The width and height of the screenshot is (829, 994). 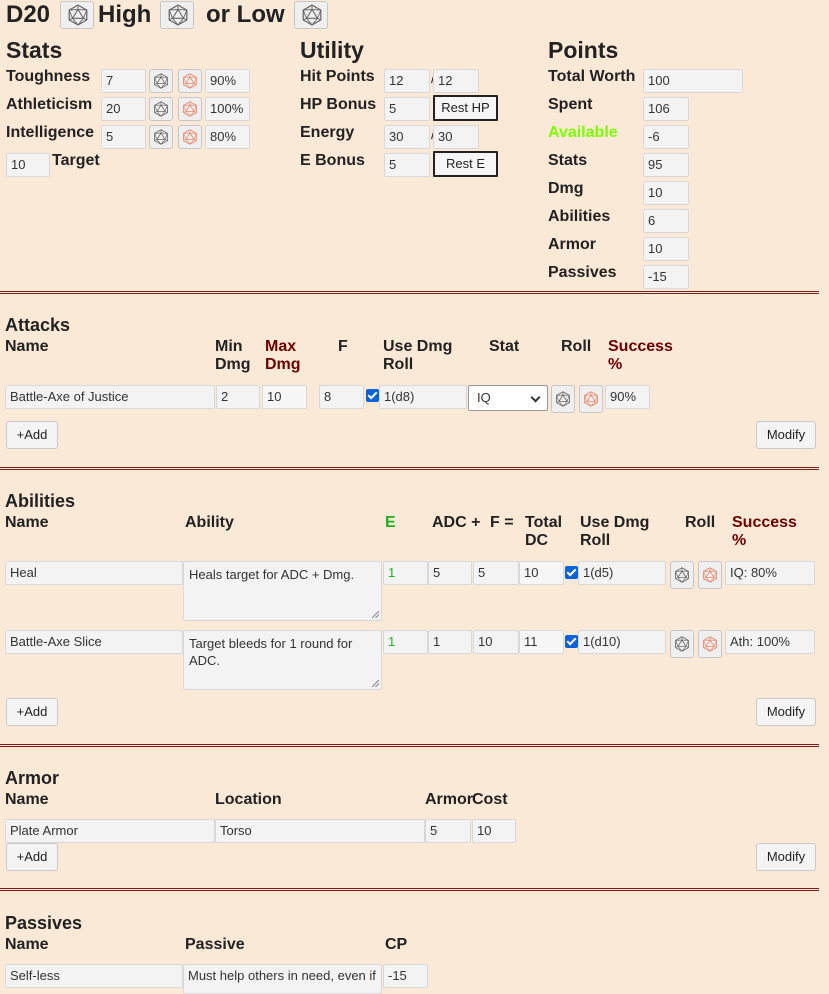 What do you see at coordinates (320, 831) in the screenshot?
I see `armor-location-input: Torso` at bounding box center [320, 831].